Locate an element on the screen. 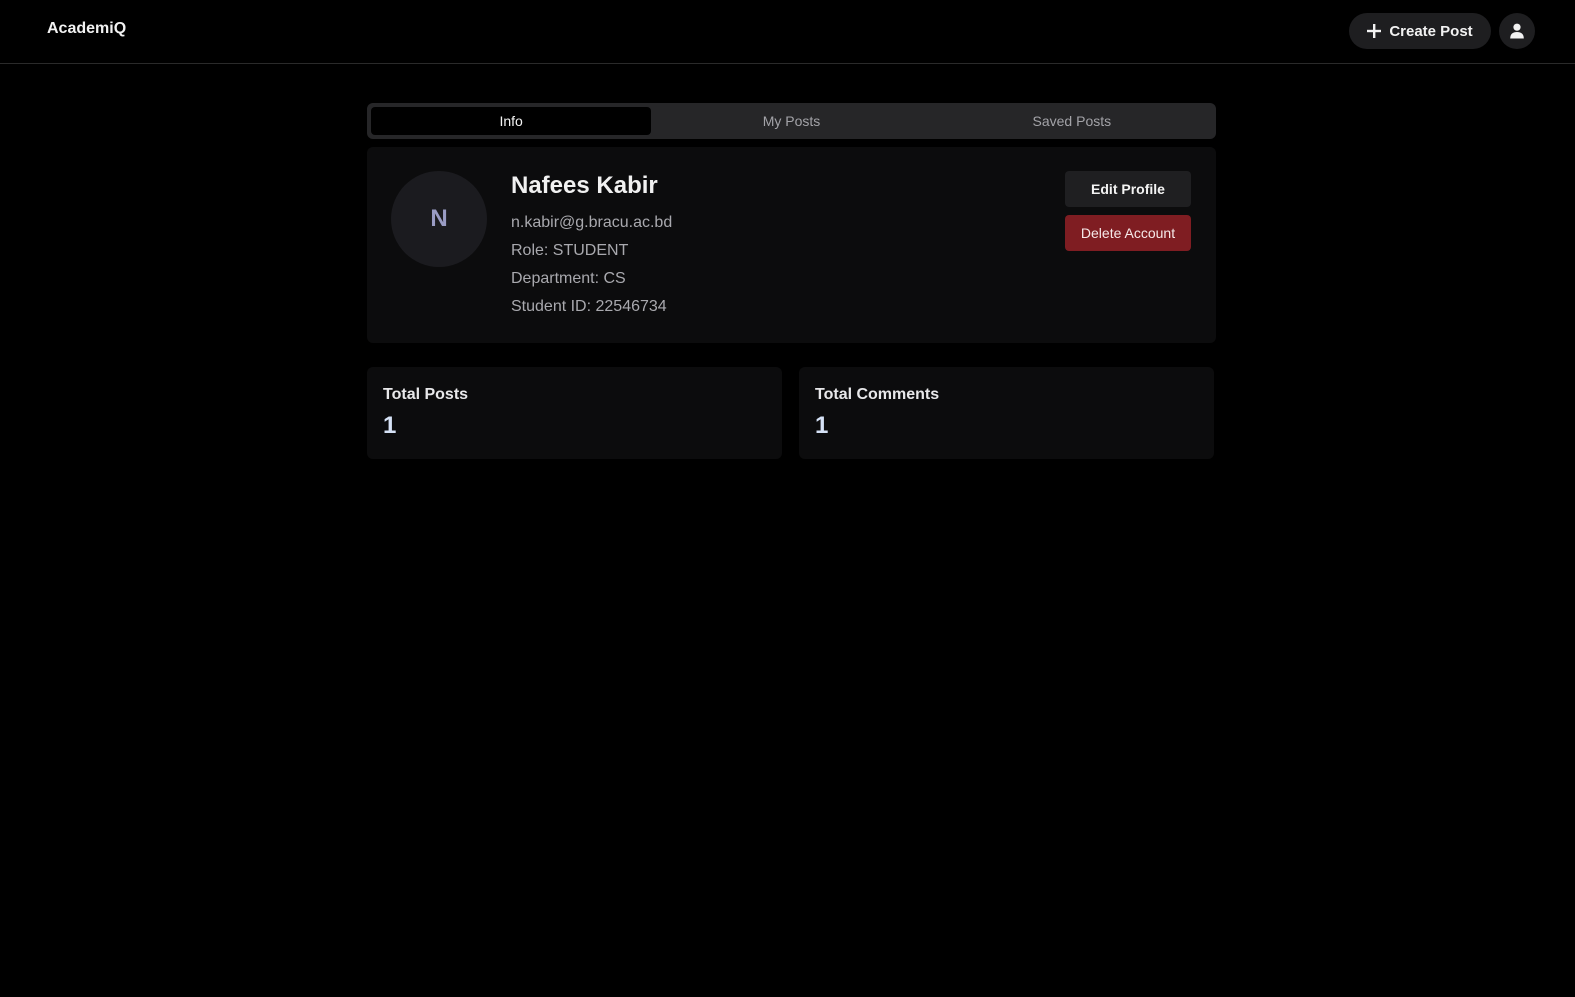 Image resolution: width=1575 pixels, height=997 pixels. profile-tabs: Info My Posts Saved Posts is located at coordinates (791, 121).